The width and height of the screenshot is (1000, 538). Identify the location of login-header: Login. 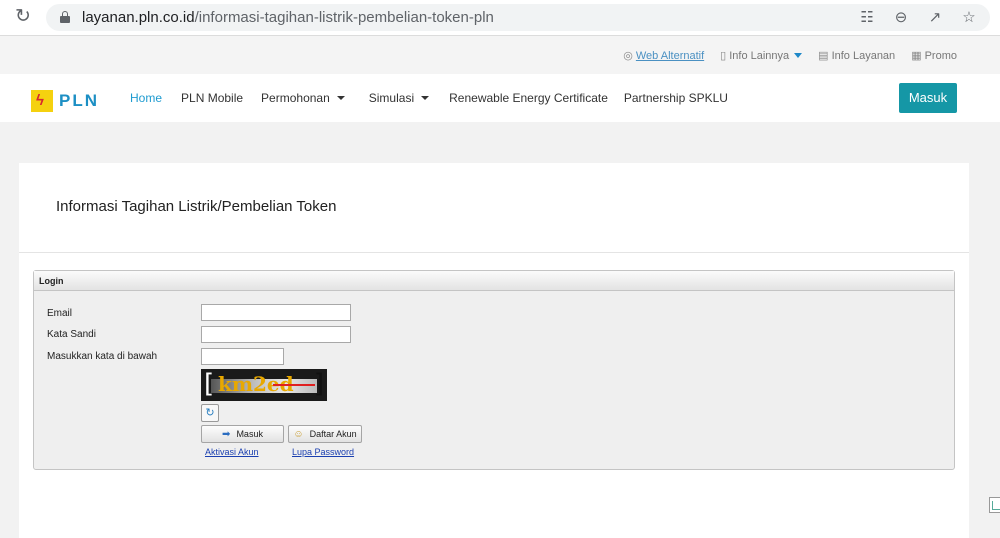
(494, 281).